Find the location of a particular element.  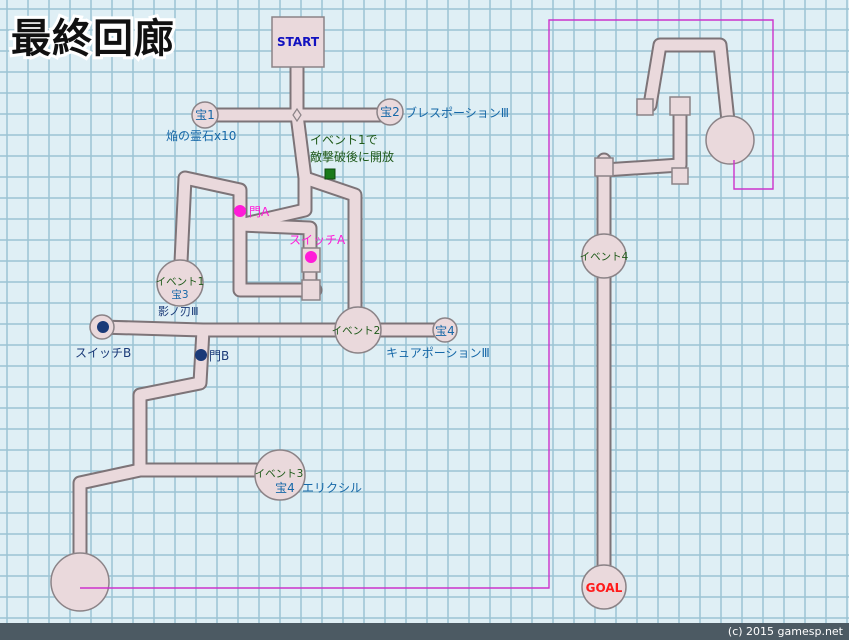

treasure2-item-label: ブレスポーションⅢ is located at coordinates (457, 112).